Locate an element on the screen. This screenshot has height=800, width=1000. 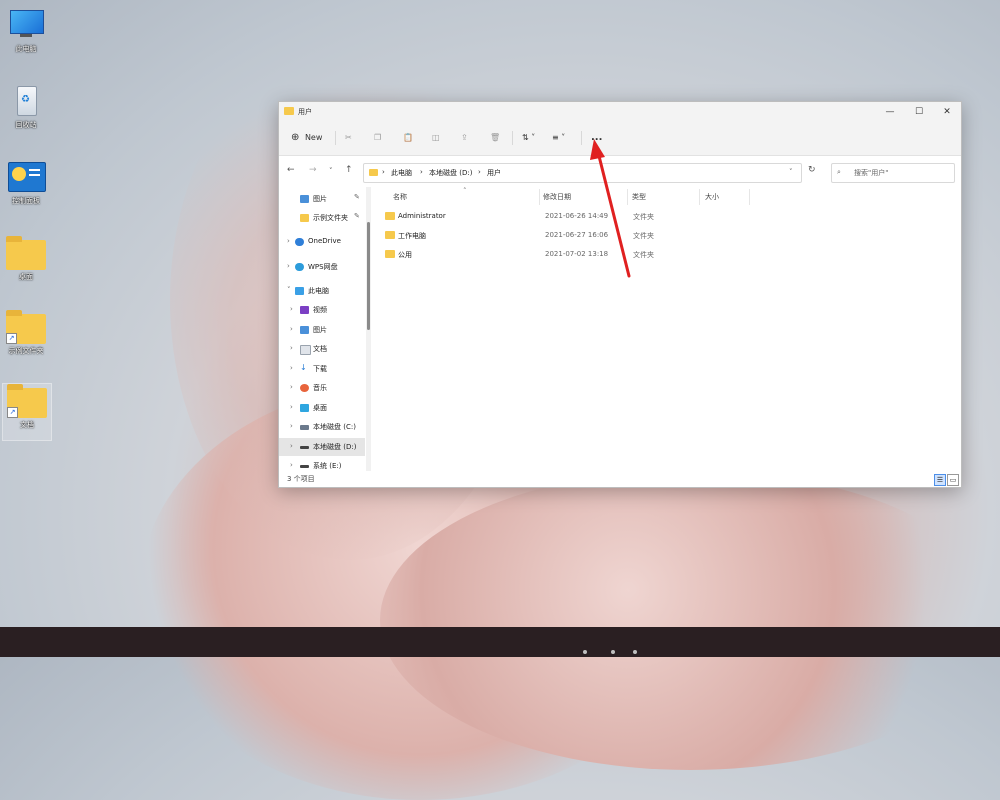
nav-item-label: 本地磁盘 (C:) is located at coordinates (334, 427).